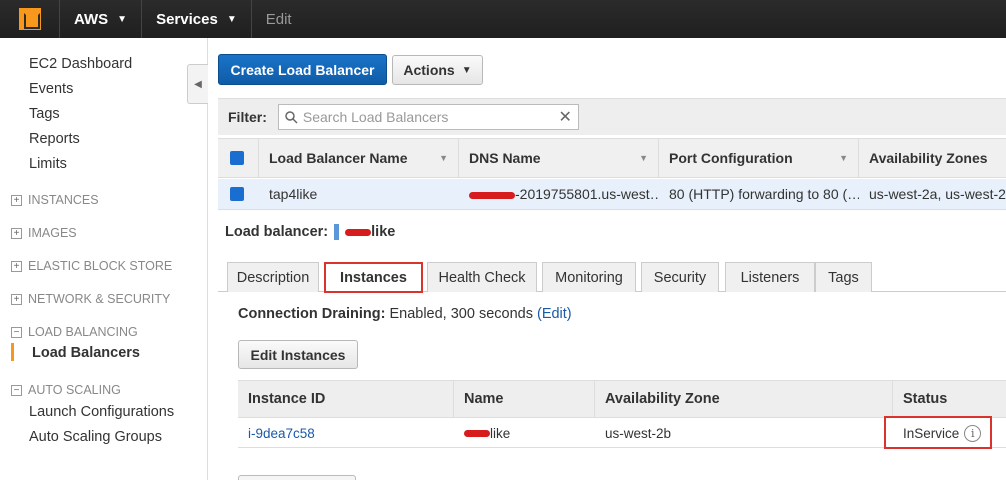 The width and height of the screenshot is (1006, 480). Describe the element at coordinates (52, 233) in the screenshot. I see `sidebar-section-label: IMAGES` at that location.